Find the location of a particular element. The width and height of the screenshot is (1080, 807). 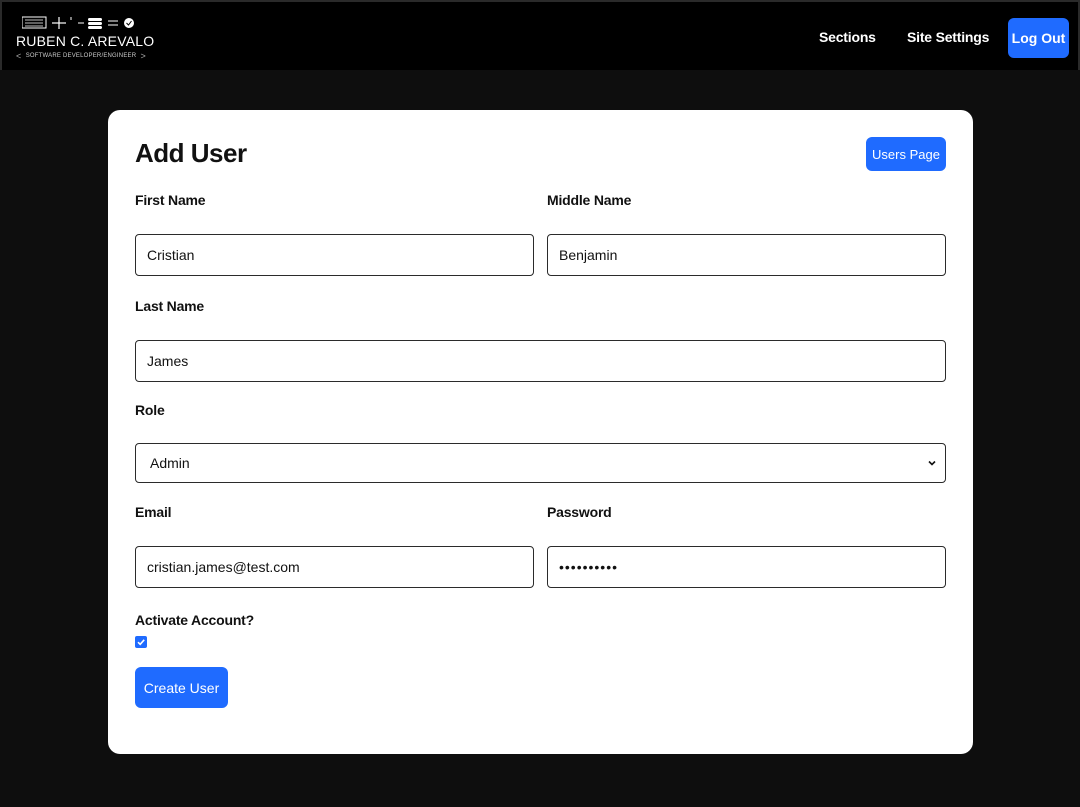

middle-name-label: Middle Name is located at coordinates (589, 200).